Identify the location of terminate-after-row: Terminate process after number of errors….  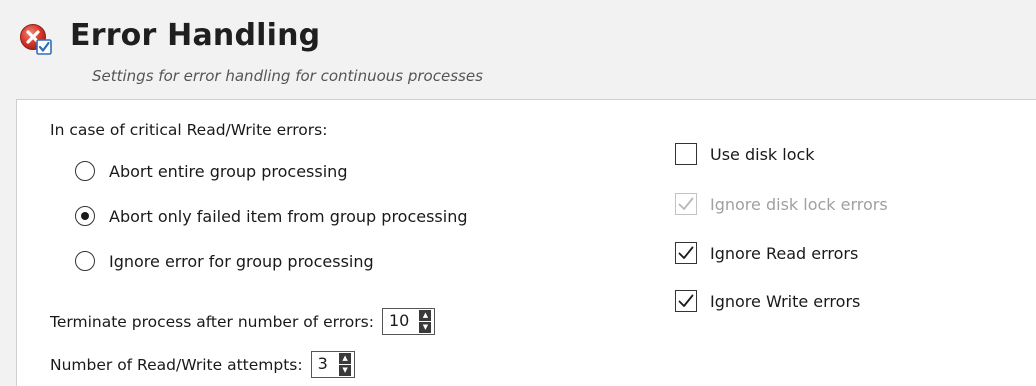
(242, 321).